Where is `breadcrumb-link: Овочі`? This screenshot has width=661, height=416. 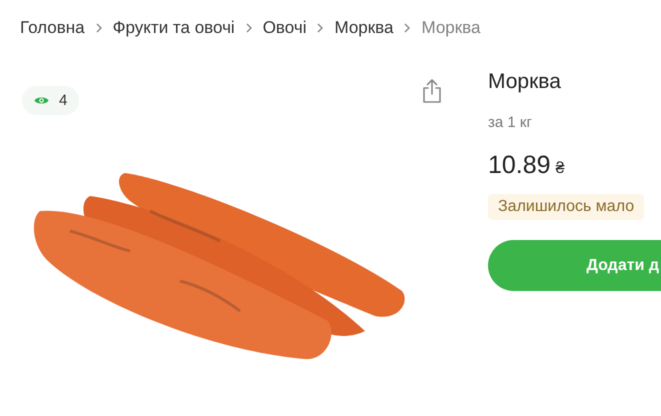 breadcrumb-link: Овочі is located at coordinates (284, 28).